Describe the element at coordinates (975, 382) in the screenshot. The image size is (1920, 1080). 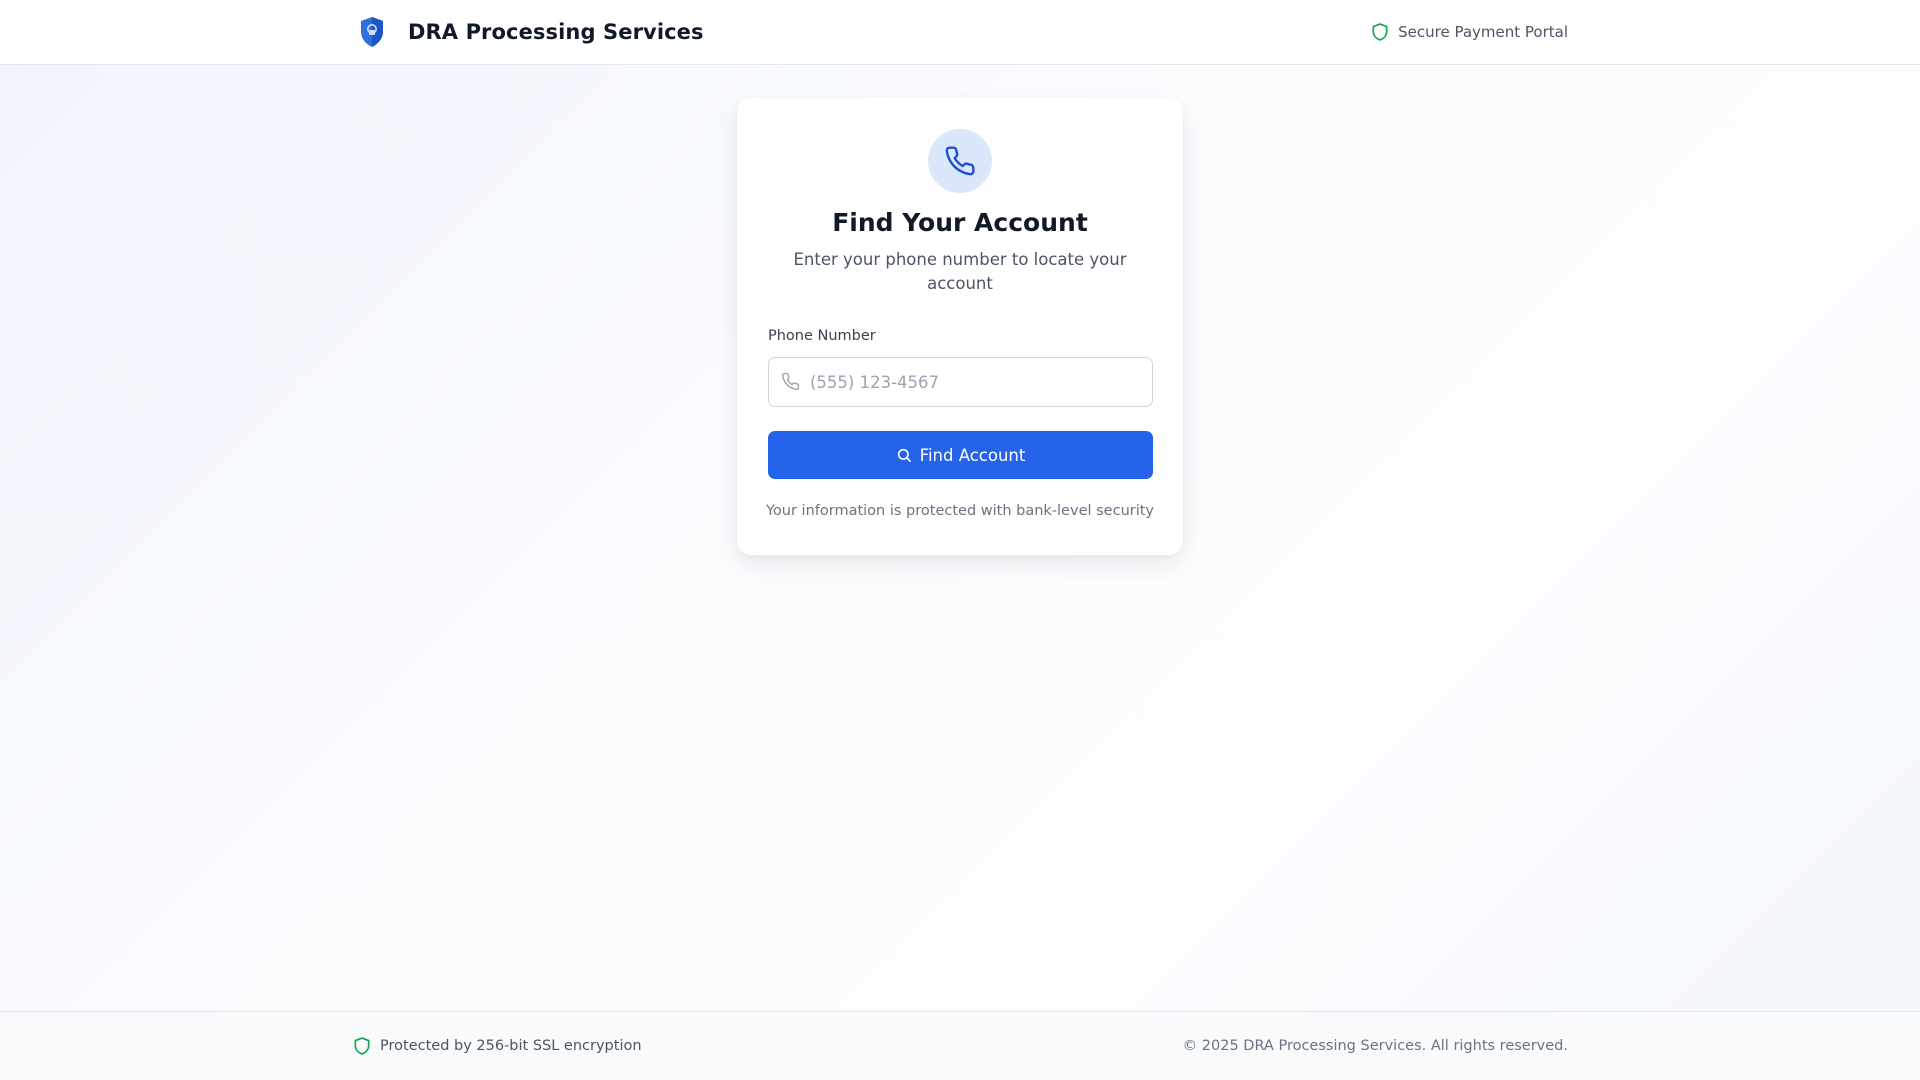
I see `phone-number-input` at that location.